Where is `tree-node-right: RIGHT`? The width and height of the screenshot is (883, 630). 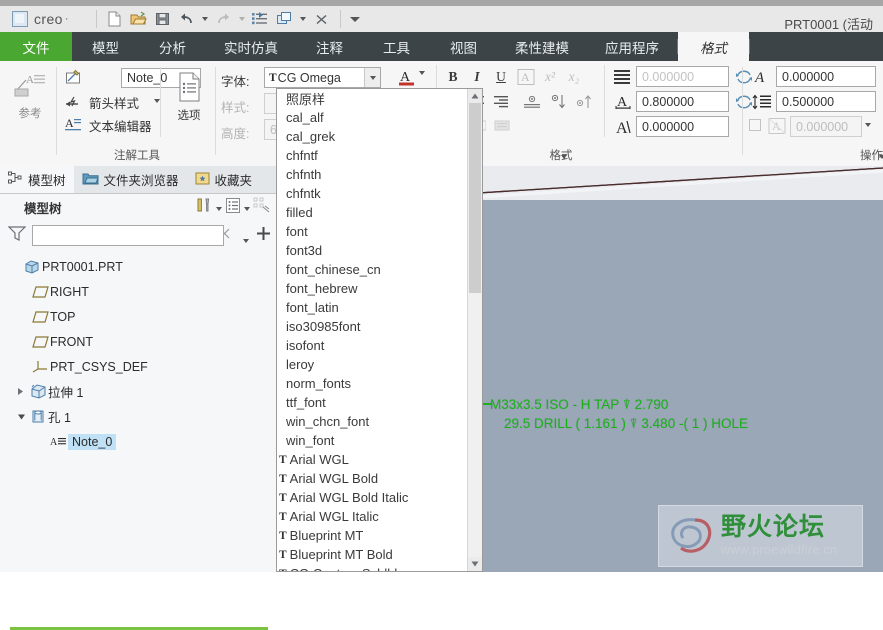
tree-node-right: RIGHT is located at coordinates (138, 291).